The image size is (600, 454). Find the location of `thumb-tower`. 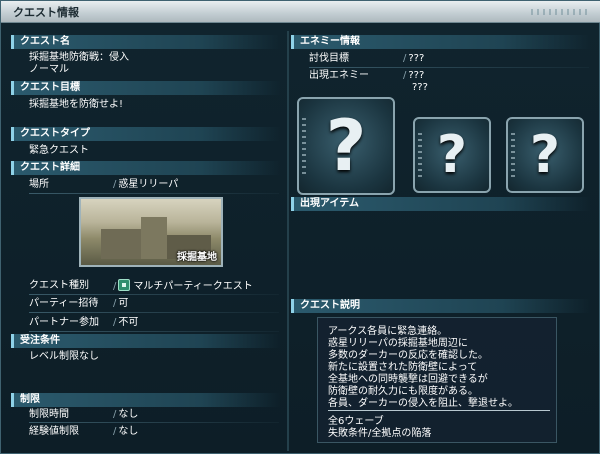

thumb-tower is located at coordinates (154, 238).